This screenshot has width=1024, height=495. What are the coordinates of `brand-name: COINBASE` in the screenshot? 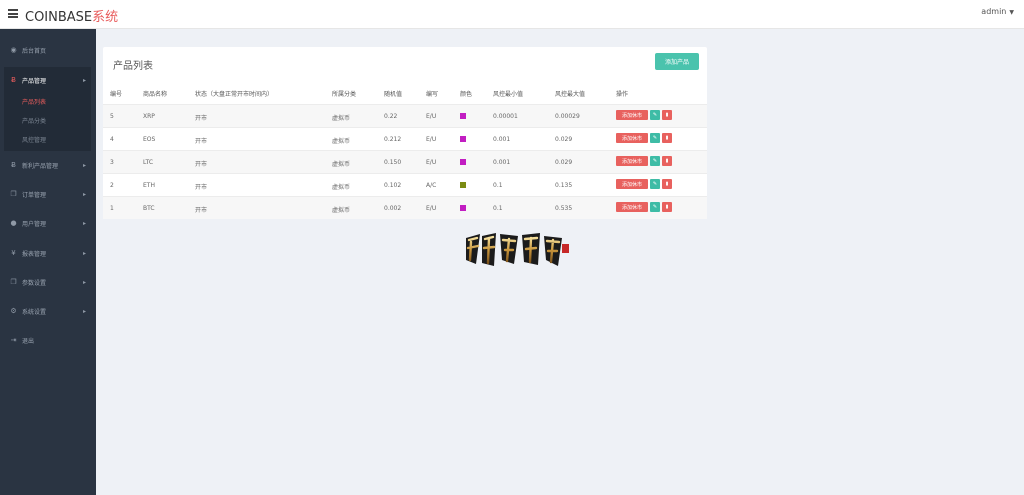 It's located at (59, 17).